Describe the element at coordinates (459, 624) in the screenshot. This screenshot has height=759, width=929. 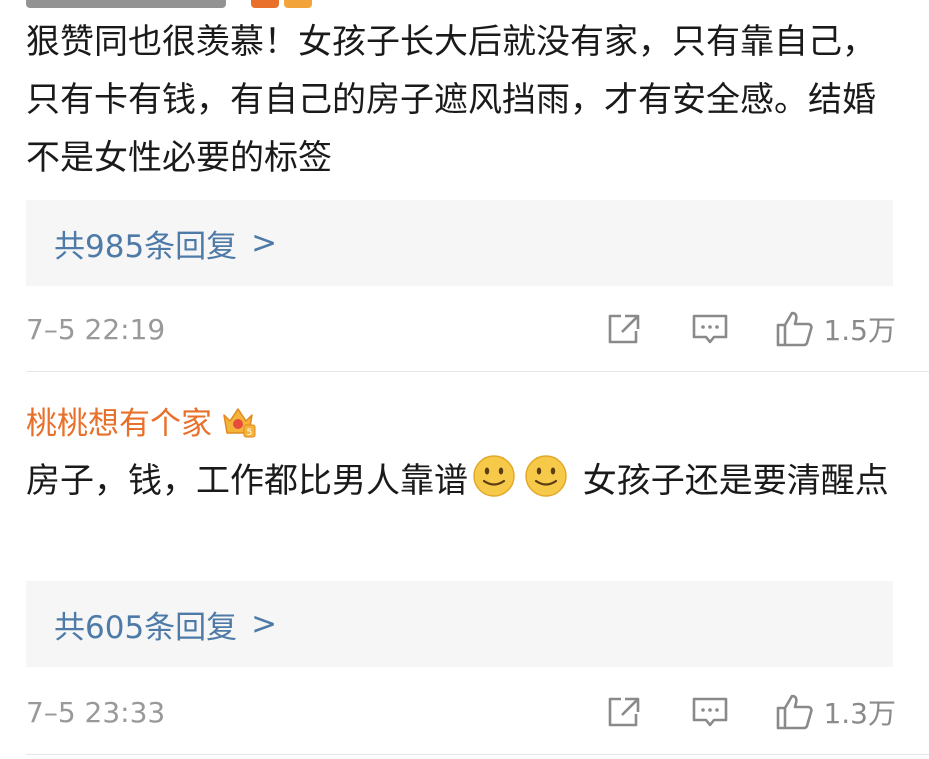
I see `view-replies-button: 共605条回复 >` at that location.